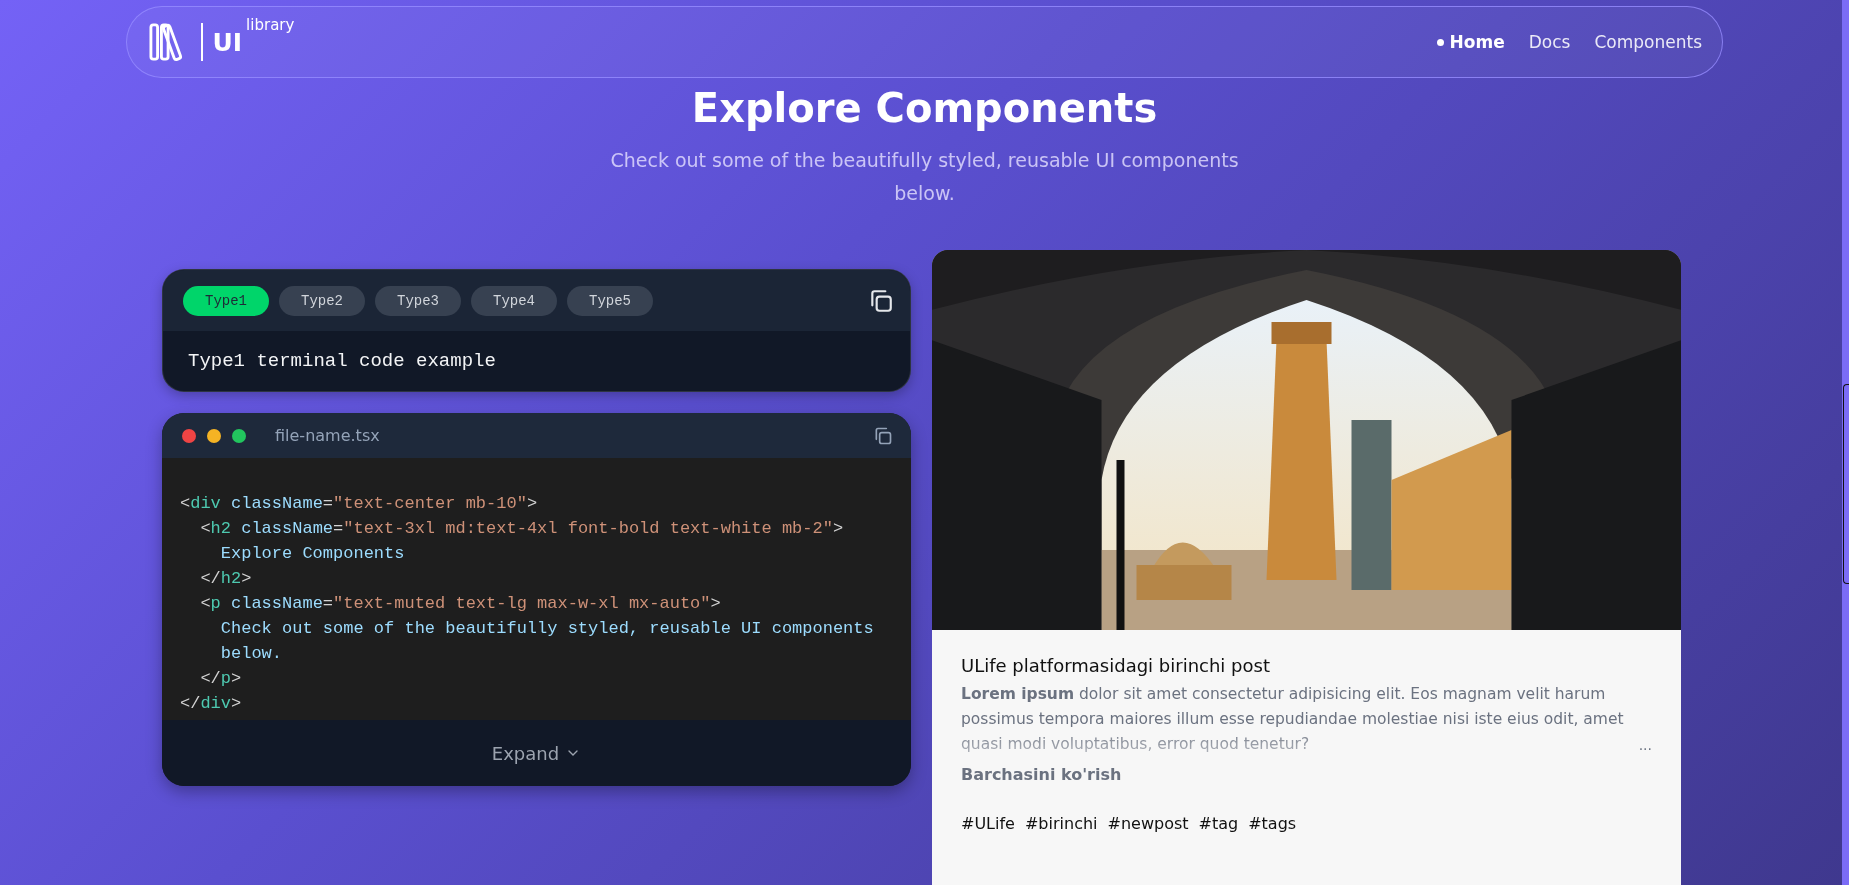 This screenshot has height=885, width=1849. What do you see at coordinates (924, 177) in the screenshot?
I see `page-subtitle: Check out some of the beautifully styled, reusable UI components below.` at bounding box center [924, 177].